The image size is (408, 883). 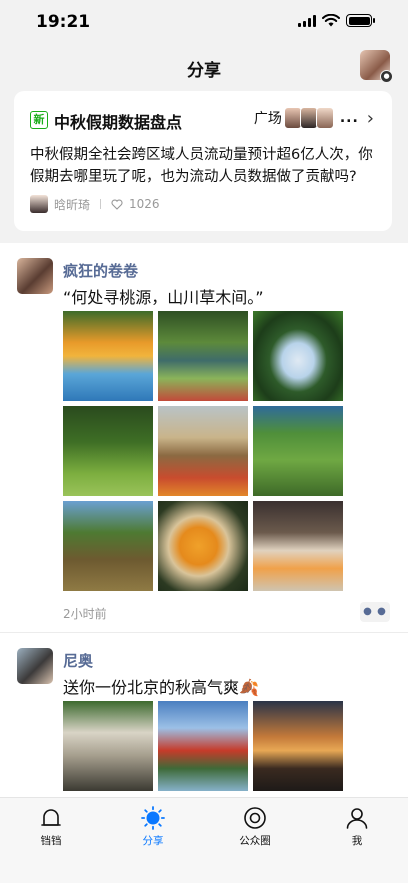 What do you see at coordinates (72, 204) in the screenshot?
I see `topic-author: 晗昕琦` at bounding box center [72, 204].